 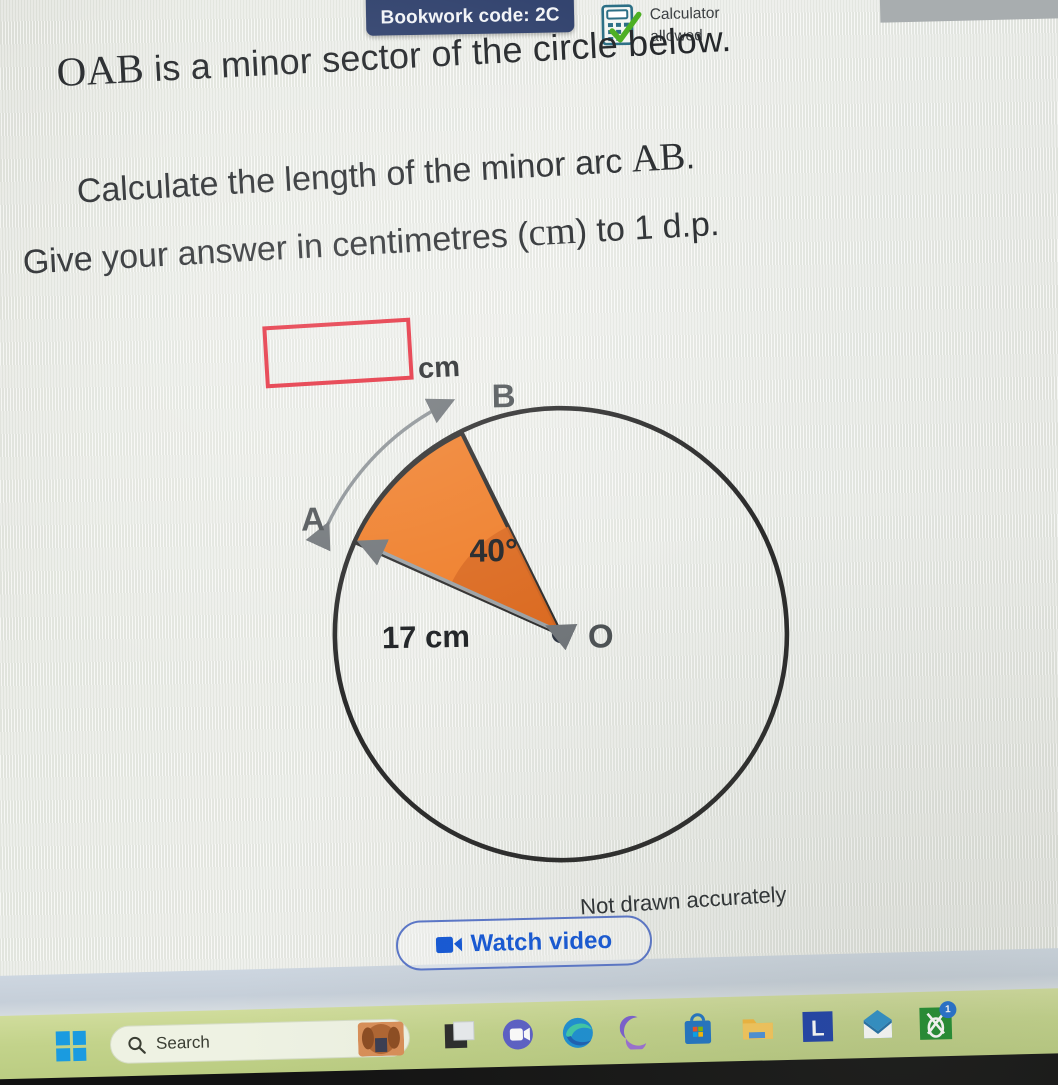 What do you see at coordinates (601, 635) in the screenshot?
I see `point-o-label: O` at bounding box center [601, 635].